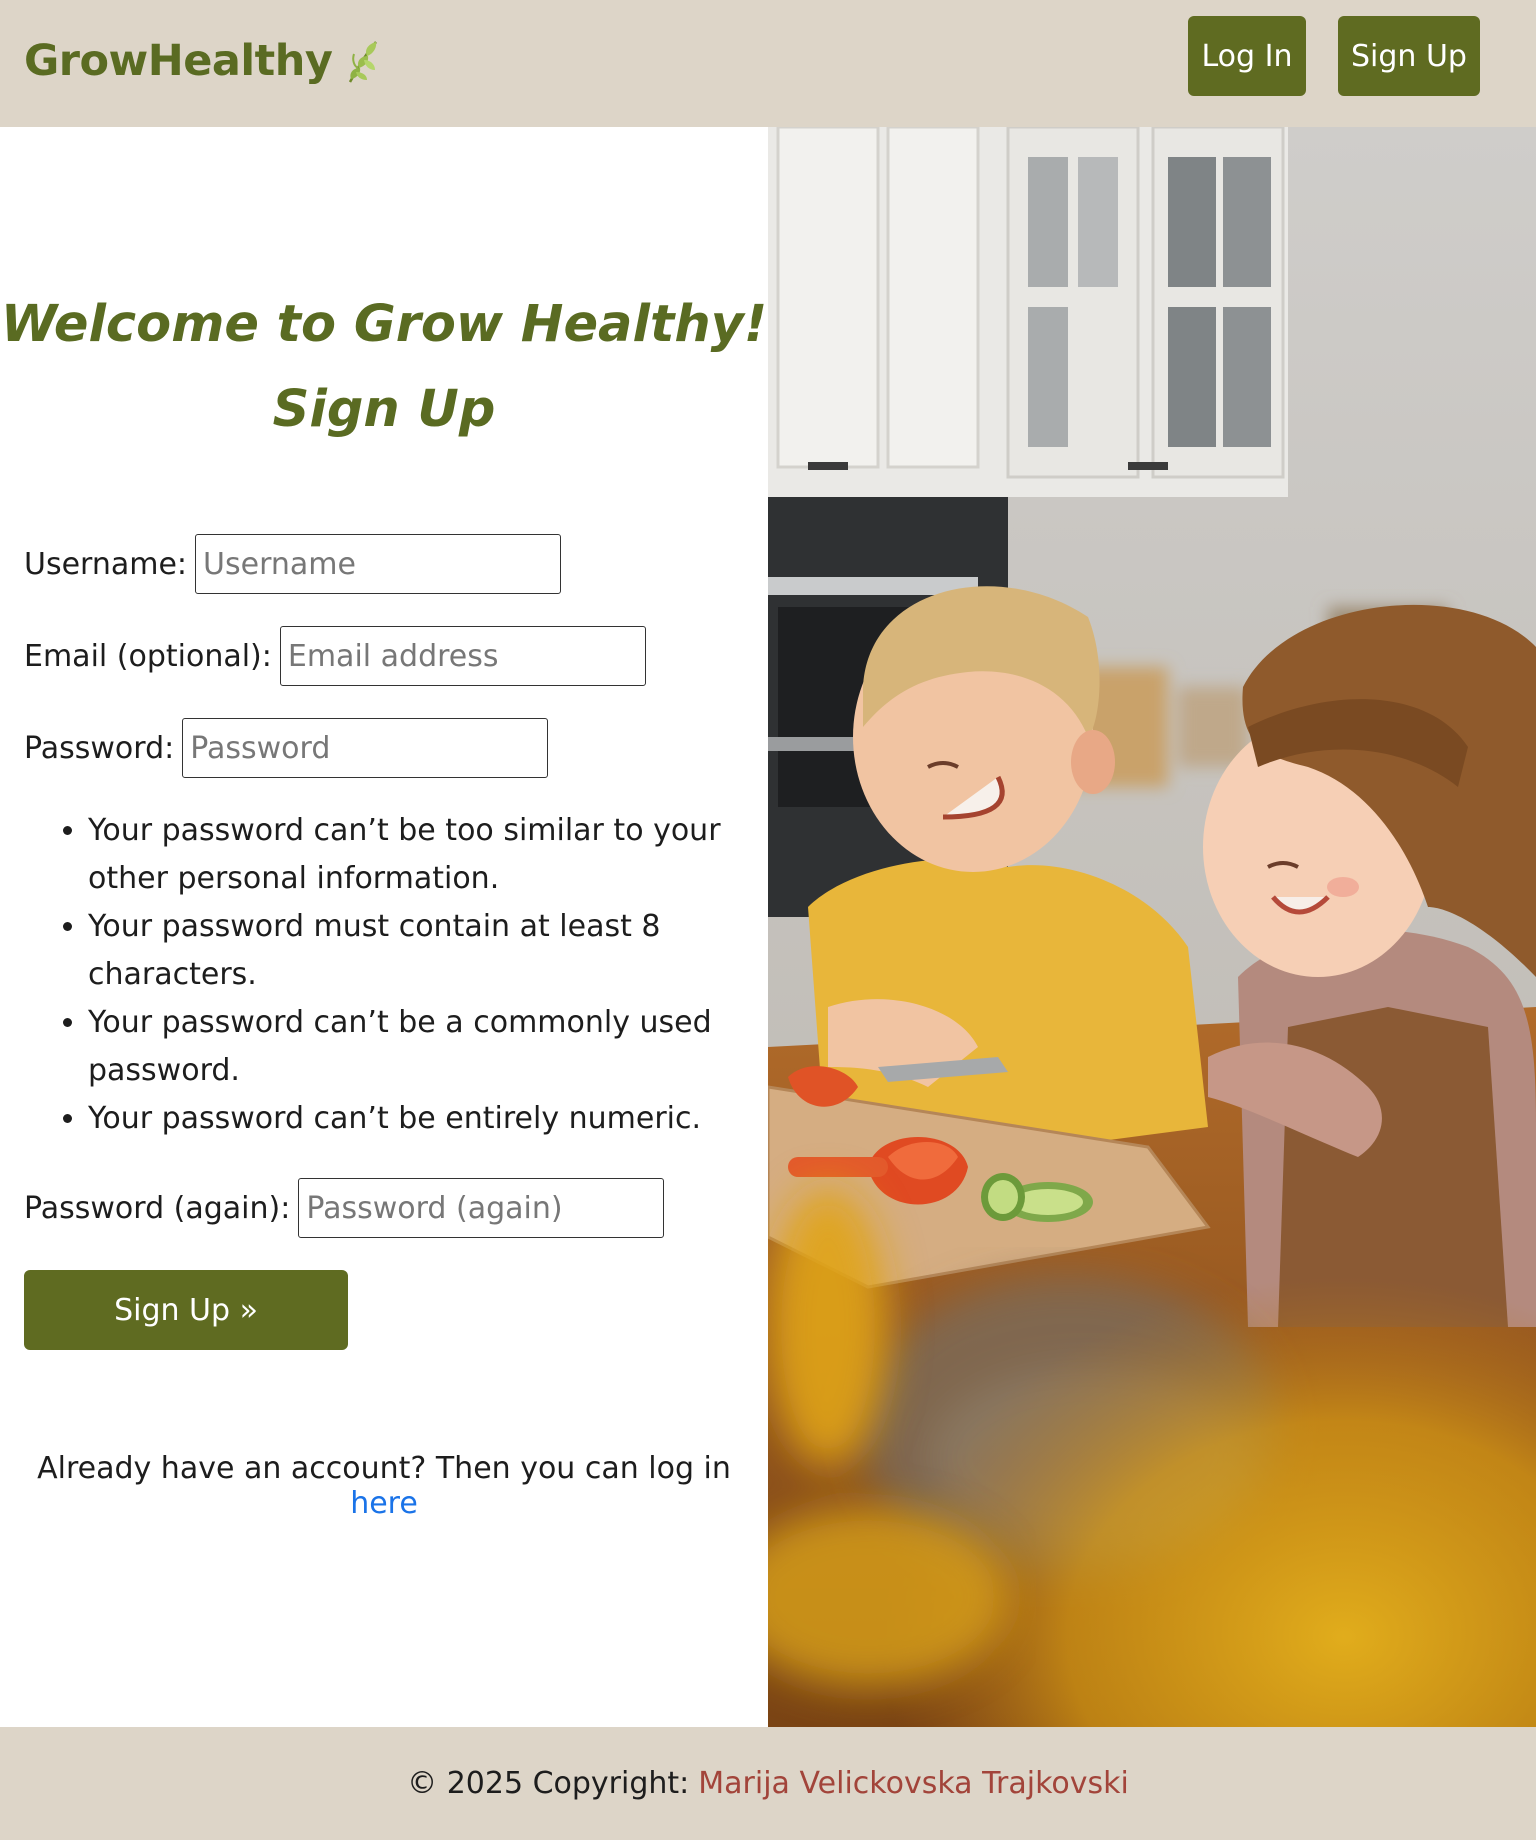  Describe the element at coordinates (406, 1119) in the screenshot. I see `password-rule: Your password can’t be entirely numeric.` at that location.